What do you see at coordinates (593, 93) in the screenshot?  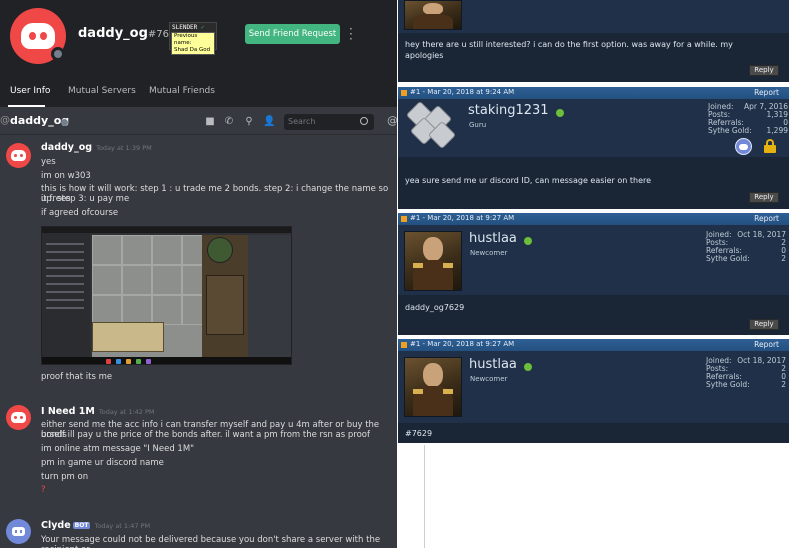 I see `post-meta-bar: #1 - Mar 20, 2018 at 9:24 AM Report` at bounding box center [593, 93].